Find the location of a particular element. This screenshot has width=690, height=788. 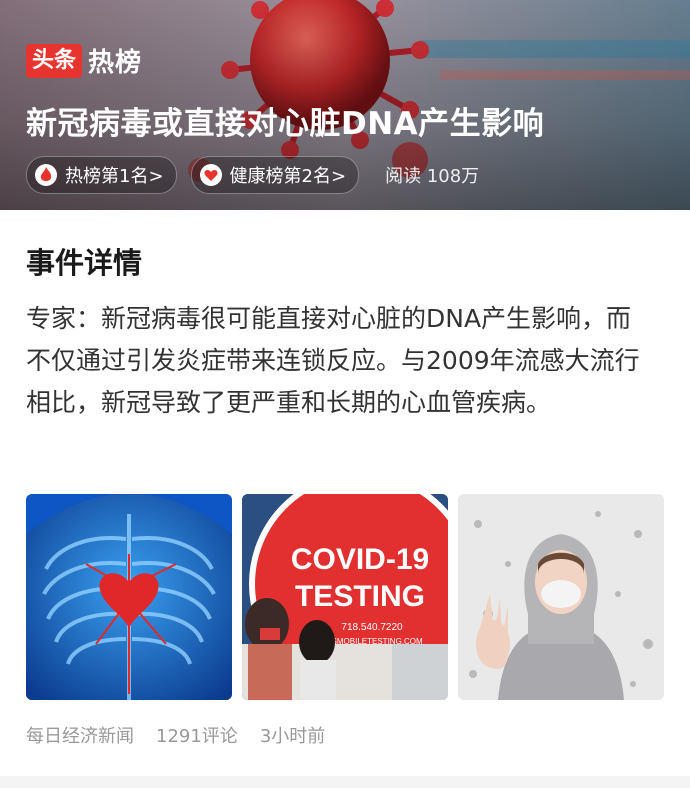

flame-icon is located at coordinates (46, 175).